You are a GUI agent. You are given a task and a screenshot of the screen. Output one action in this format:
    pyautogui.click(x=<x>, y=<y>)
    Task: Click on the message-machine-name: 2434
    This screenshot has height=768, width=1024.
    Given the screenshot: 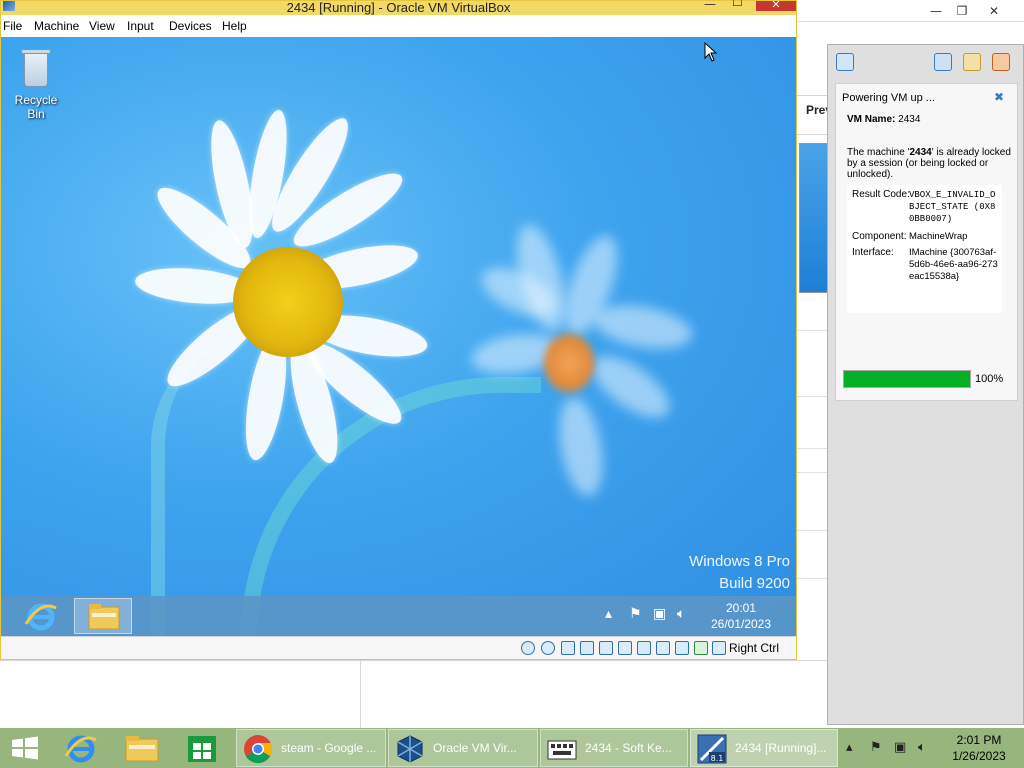 What is the action you would take?
    pyautogui.click(x=920, y=152)
    